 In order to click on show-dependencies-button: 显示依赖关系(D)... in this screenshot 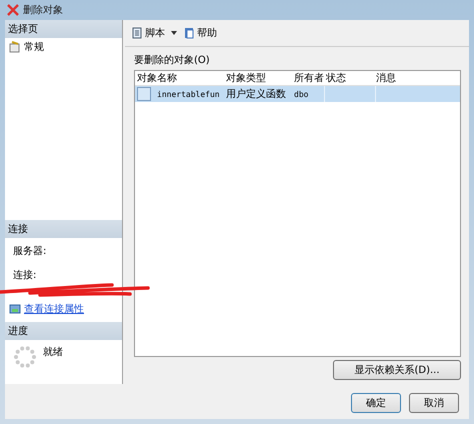, I will do `click(397, 370)`.